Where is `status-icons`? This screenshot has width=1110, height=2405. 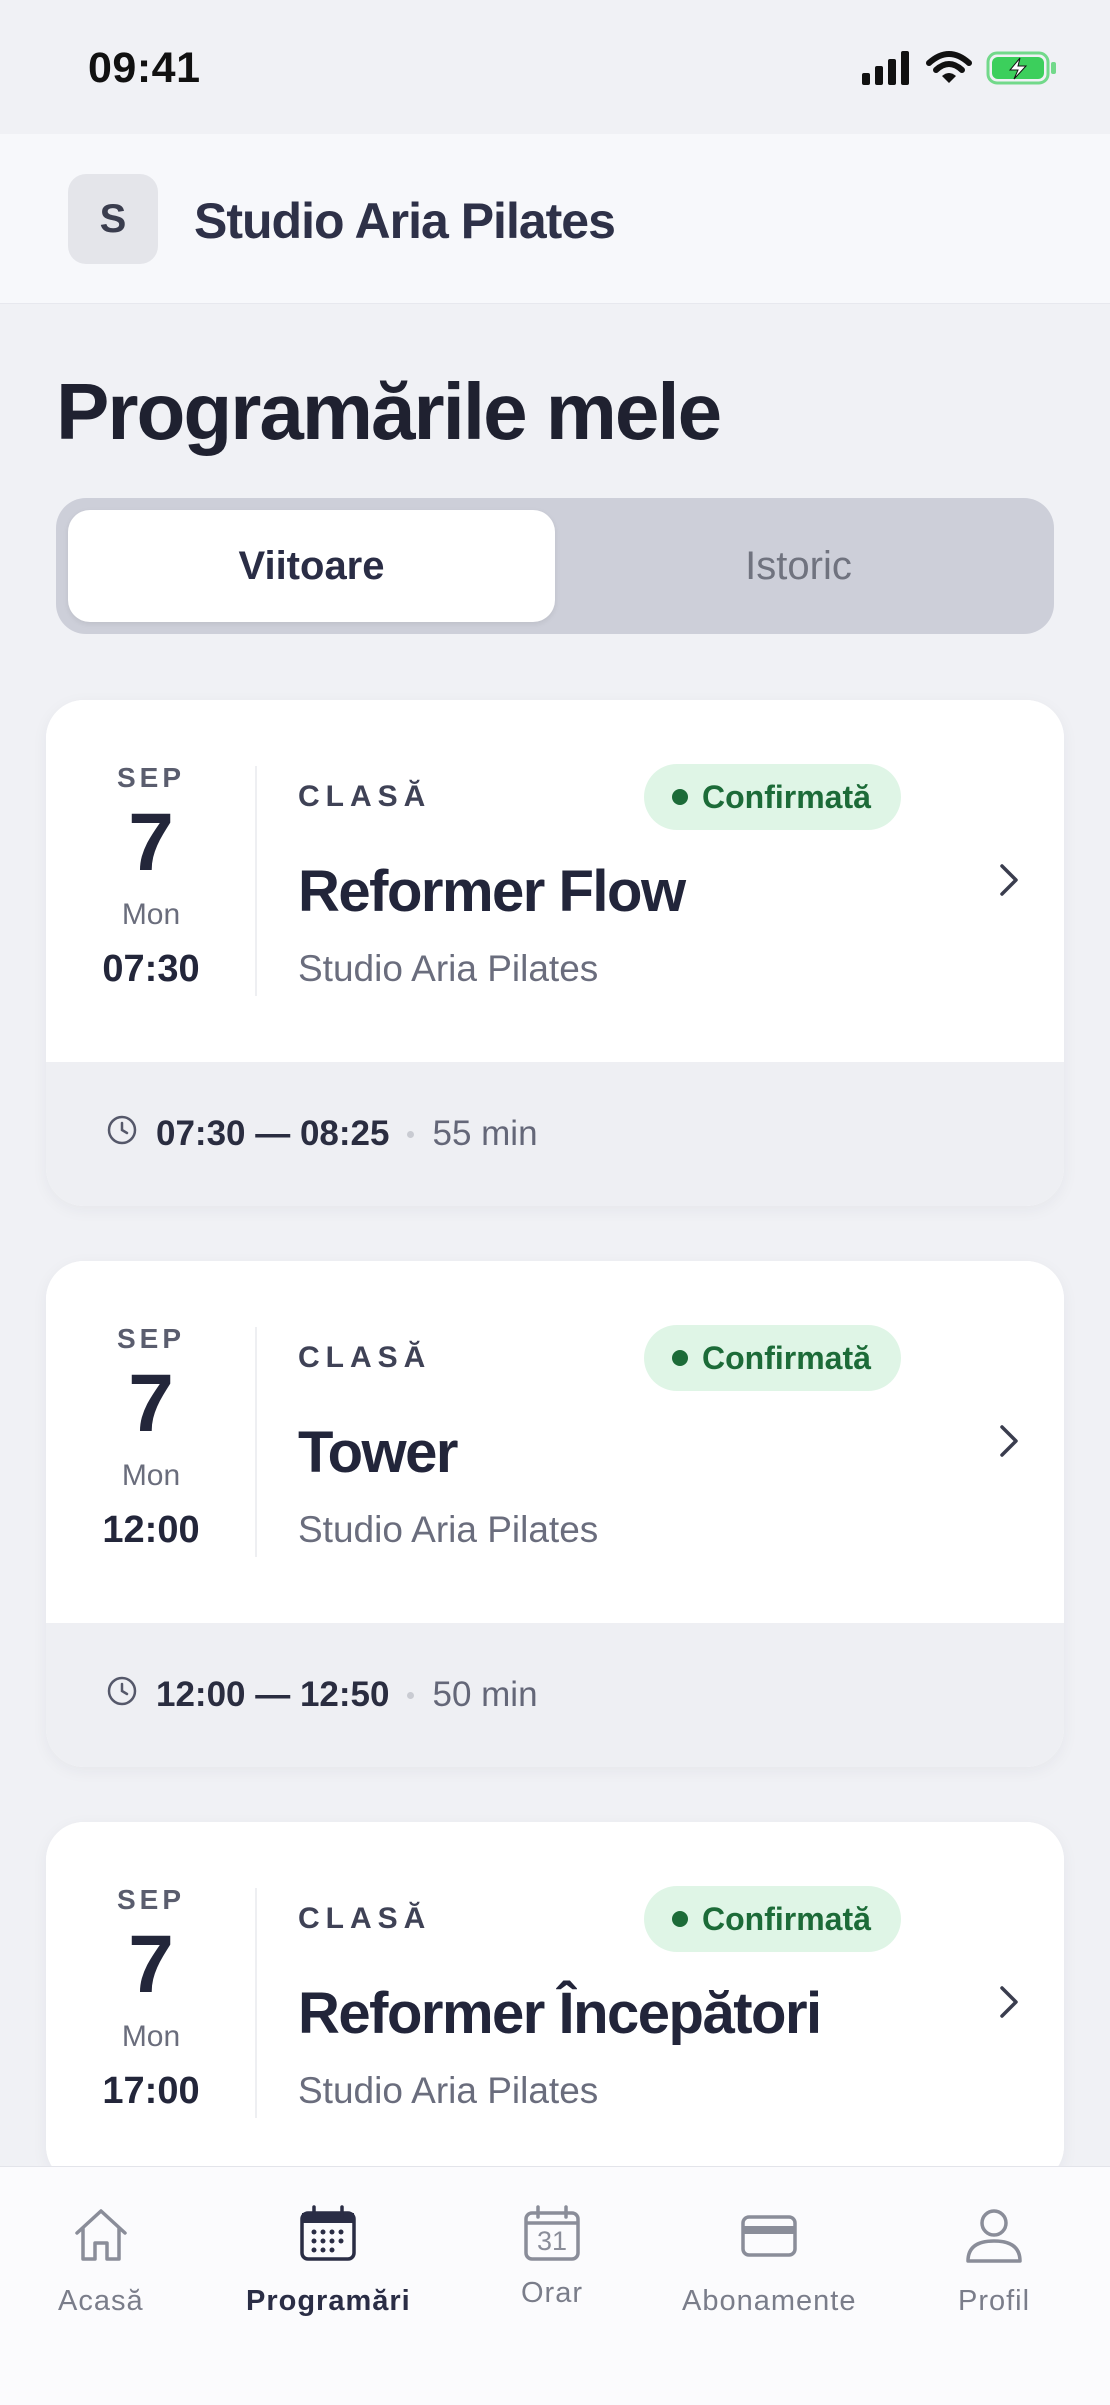
status-icons is located at coordinates (960, 70).